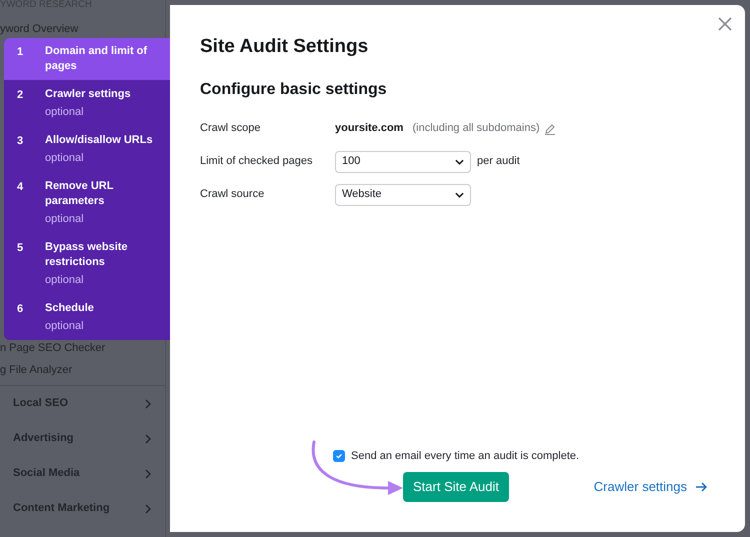 This screenshot has width=750, height=537. I want to click on sidebar-section: Advertising, so click(43, 438).